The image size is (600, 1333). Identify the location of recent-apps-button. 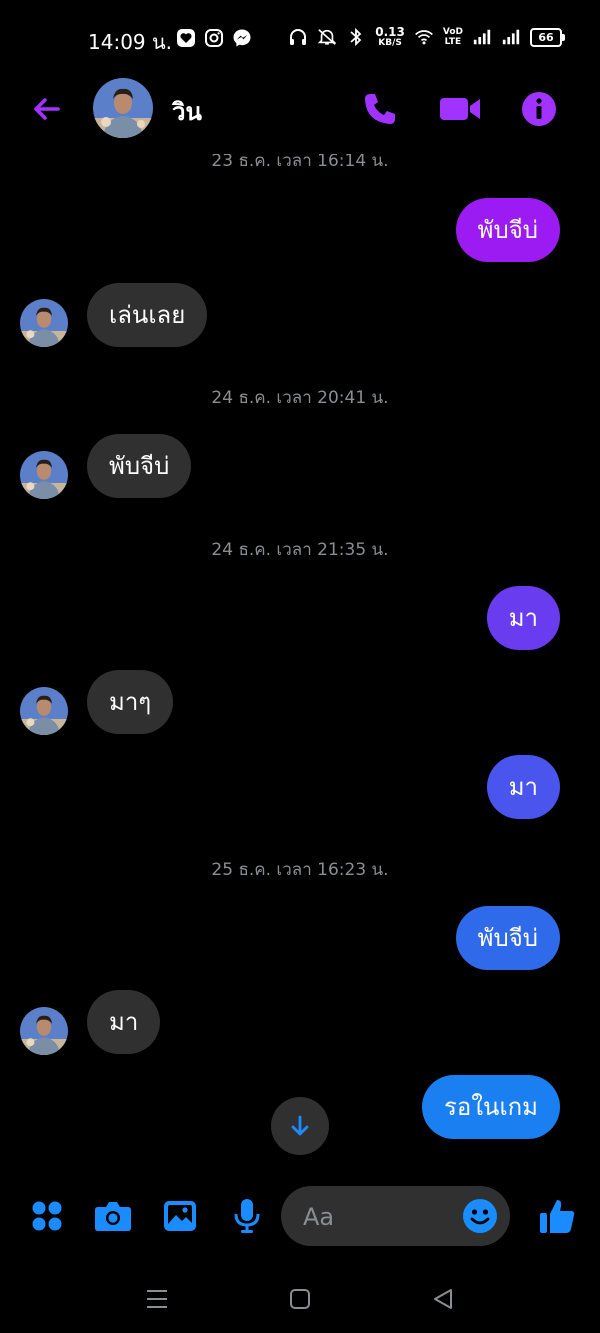
(157, 1299).